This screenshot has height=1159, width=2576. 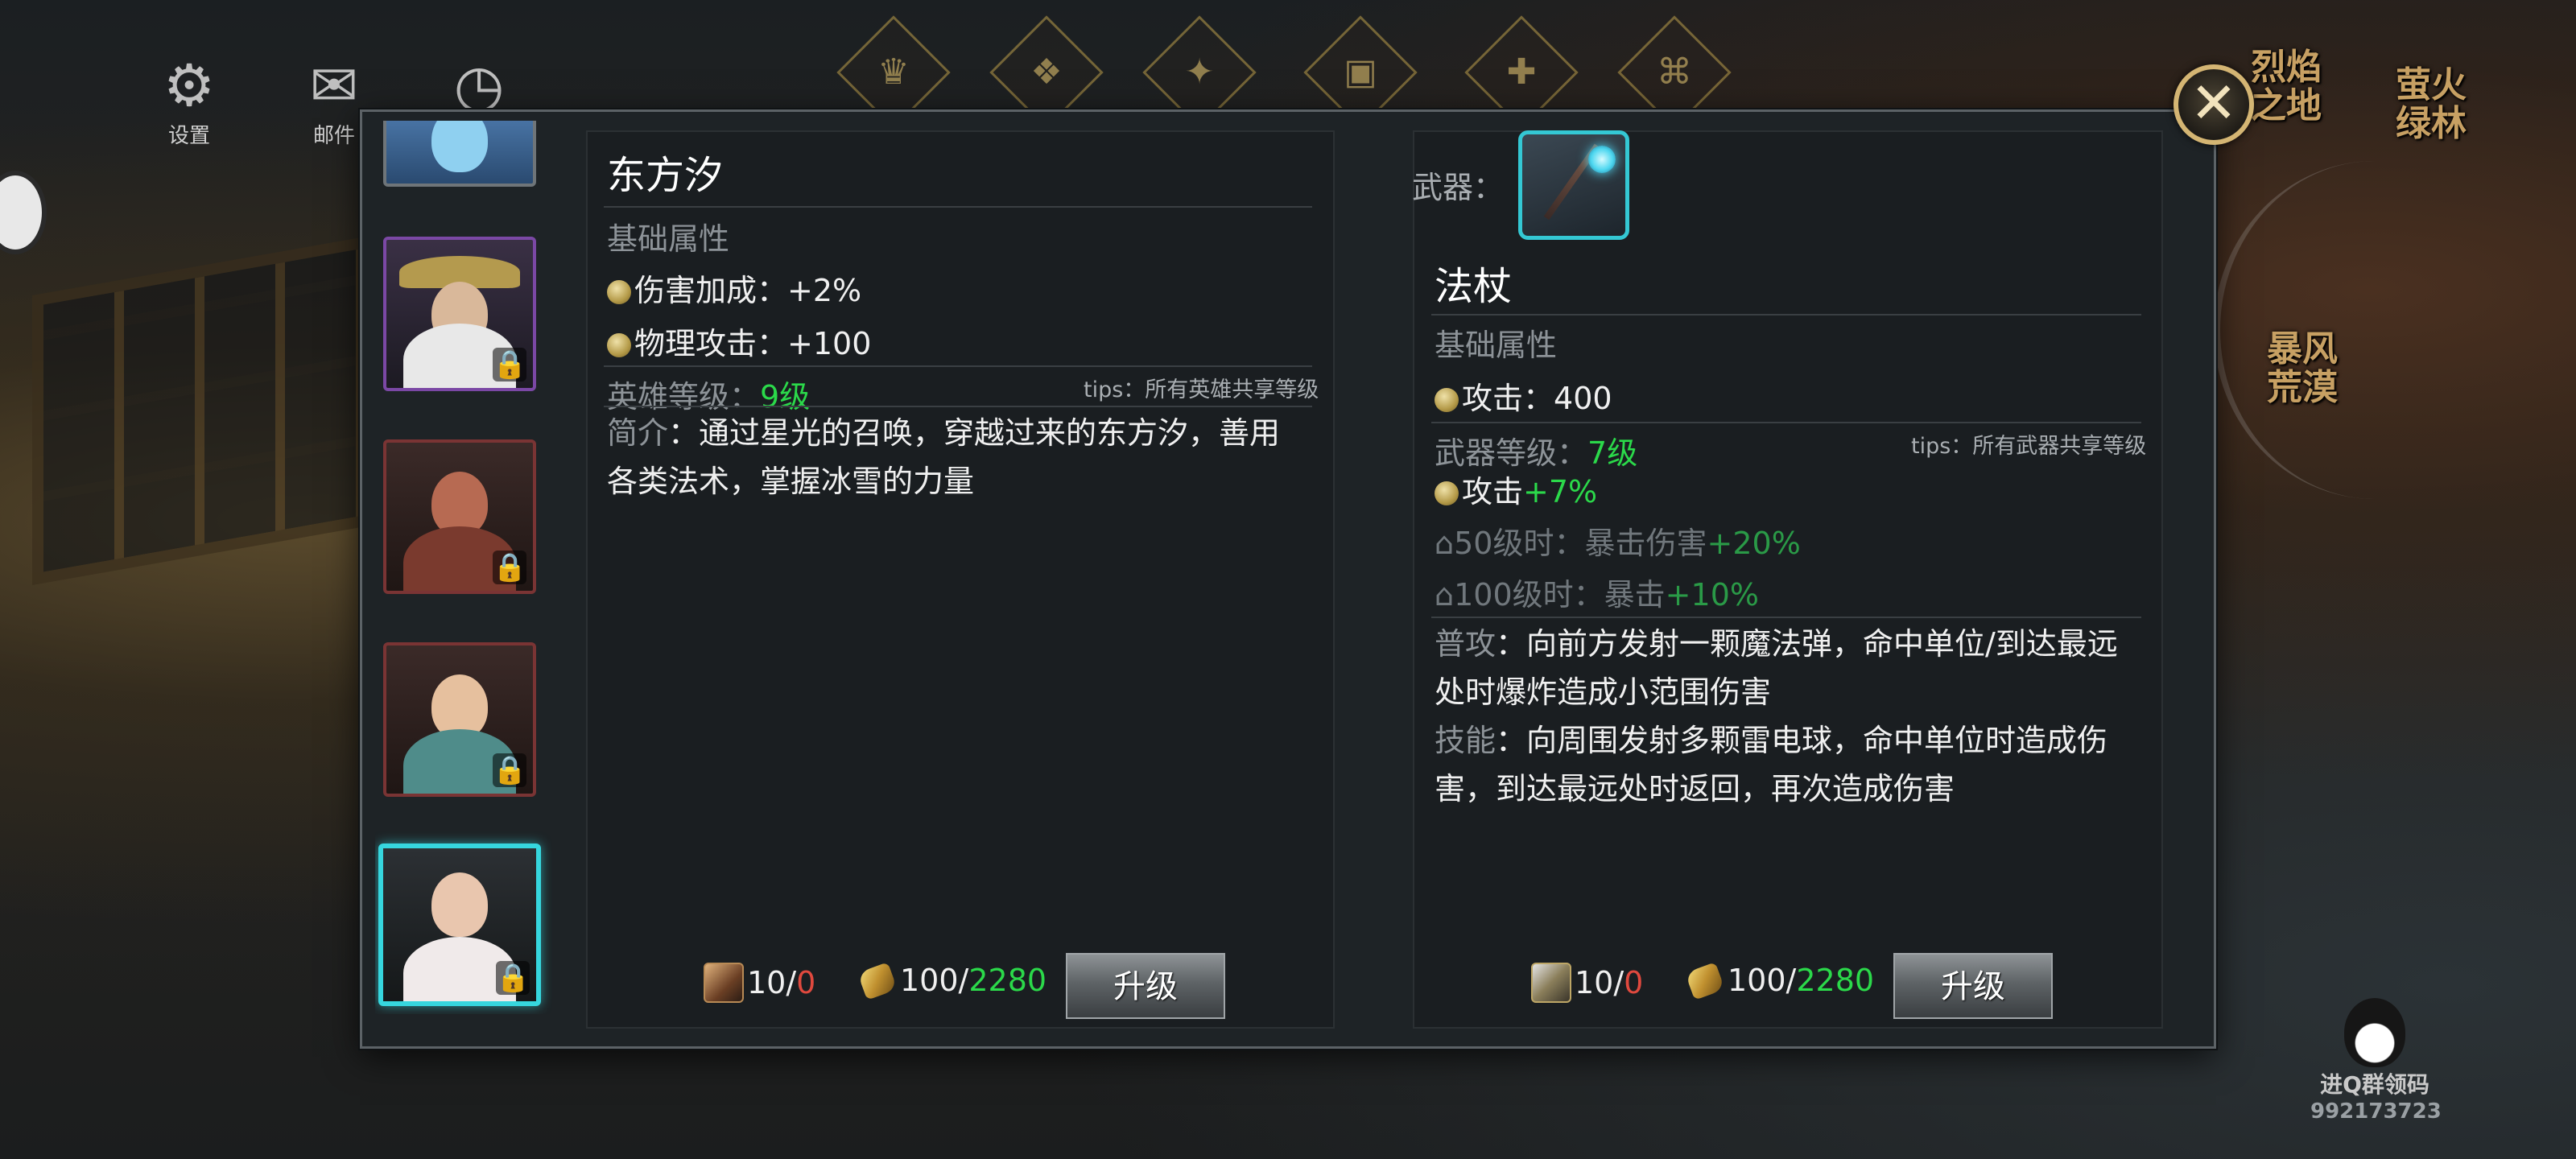 I want to click on hero-intro: 简介：通过星光的召唤，穿越过来的东方汐，善用各类法术，掌握冰雪的力量, so click(x=944, y=457).